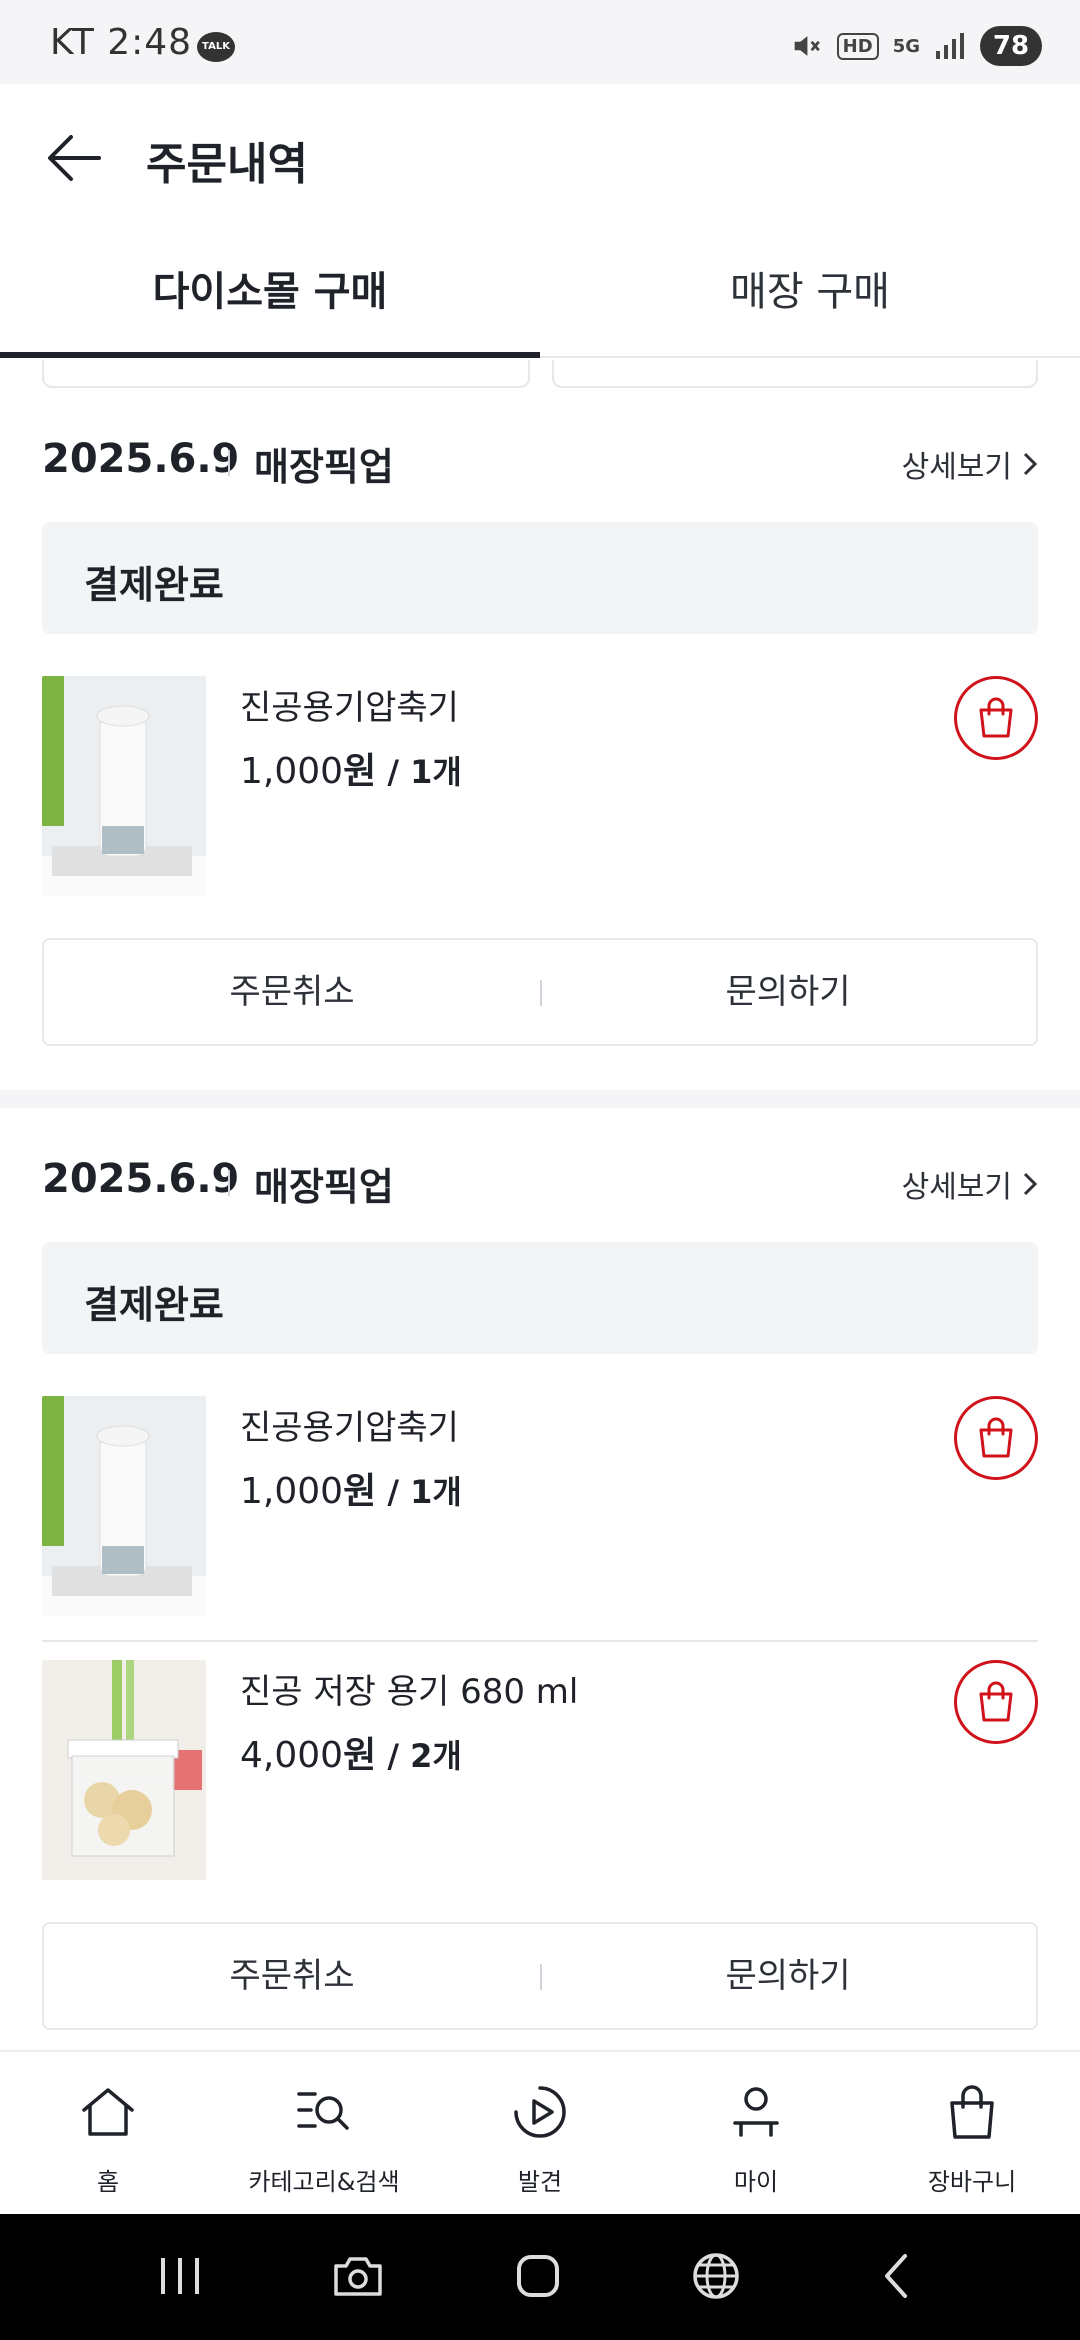 Image resolution: width=1080 pixels, height=2340 pixels. Describe the element at coordinates (540, 1099) in the screenshot. I see `section-divider` at that location.